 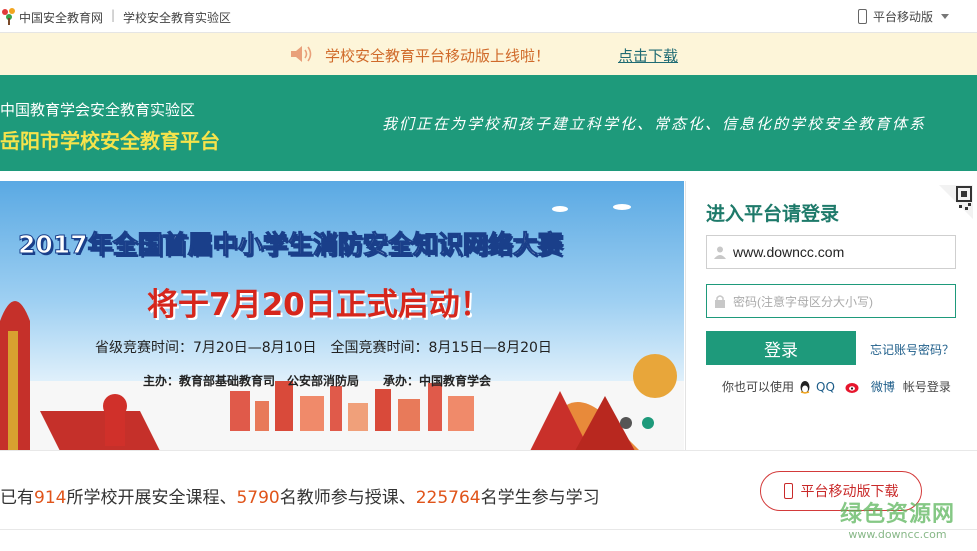 I want to click on stats-summary: 已有914所学校开展安全课程、5790名教师参与授课、225764名学生参与学习, so click(x=300, y=495).